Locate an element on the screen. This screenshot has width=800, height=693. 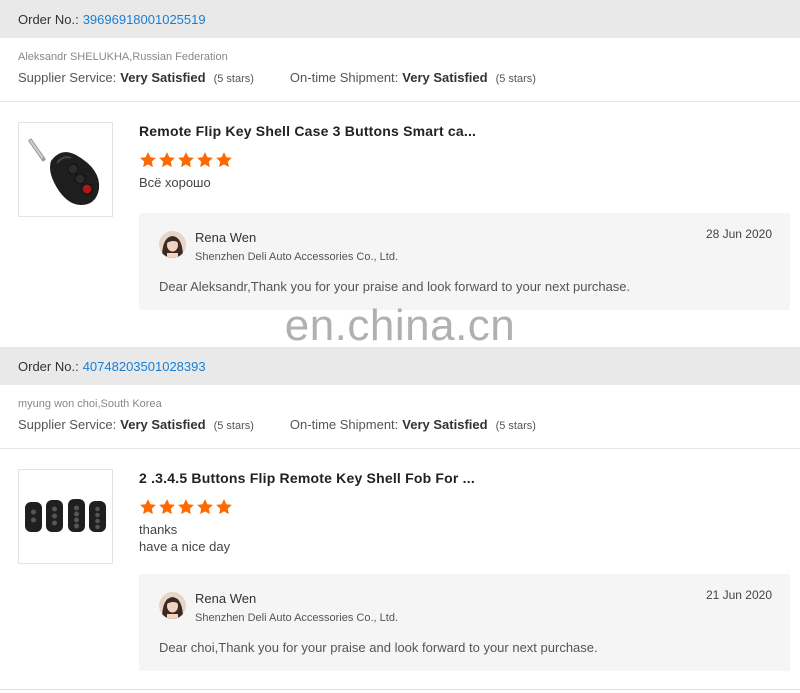
order-number-link: 40748203501028393 is located at coordinates (144, 366).